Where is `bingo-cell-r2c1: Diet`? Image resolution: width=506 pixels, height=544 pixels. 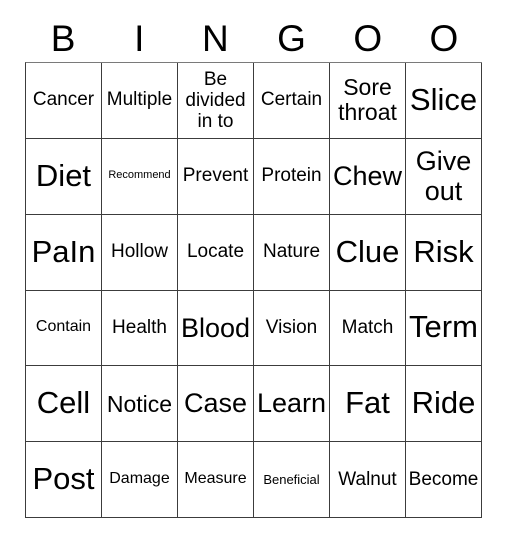
bingo-cell-r2c1: Diet is located at coordinates (64, 176).